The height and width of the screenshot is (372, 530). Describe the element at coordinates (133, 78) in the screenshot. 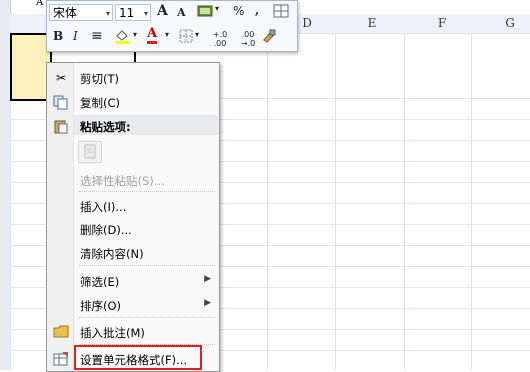

I see `menu-item-cut: ✂ 剪切(T)` at that location.